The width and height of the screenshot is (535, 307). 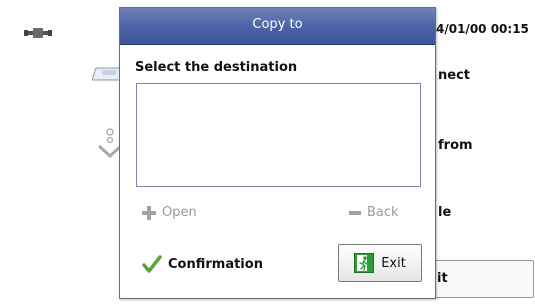 I want to click on open-label: Open, so click(x=179, y=212).